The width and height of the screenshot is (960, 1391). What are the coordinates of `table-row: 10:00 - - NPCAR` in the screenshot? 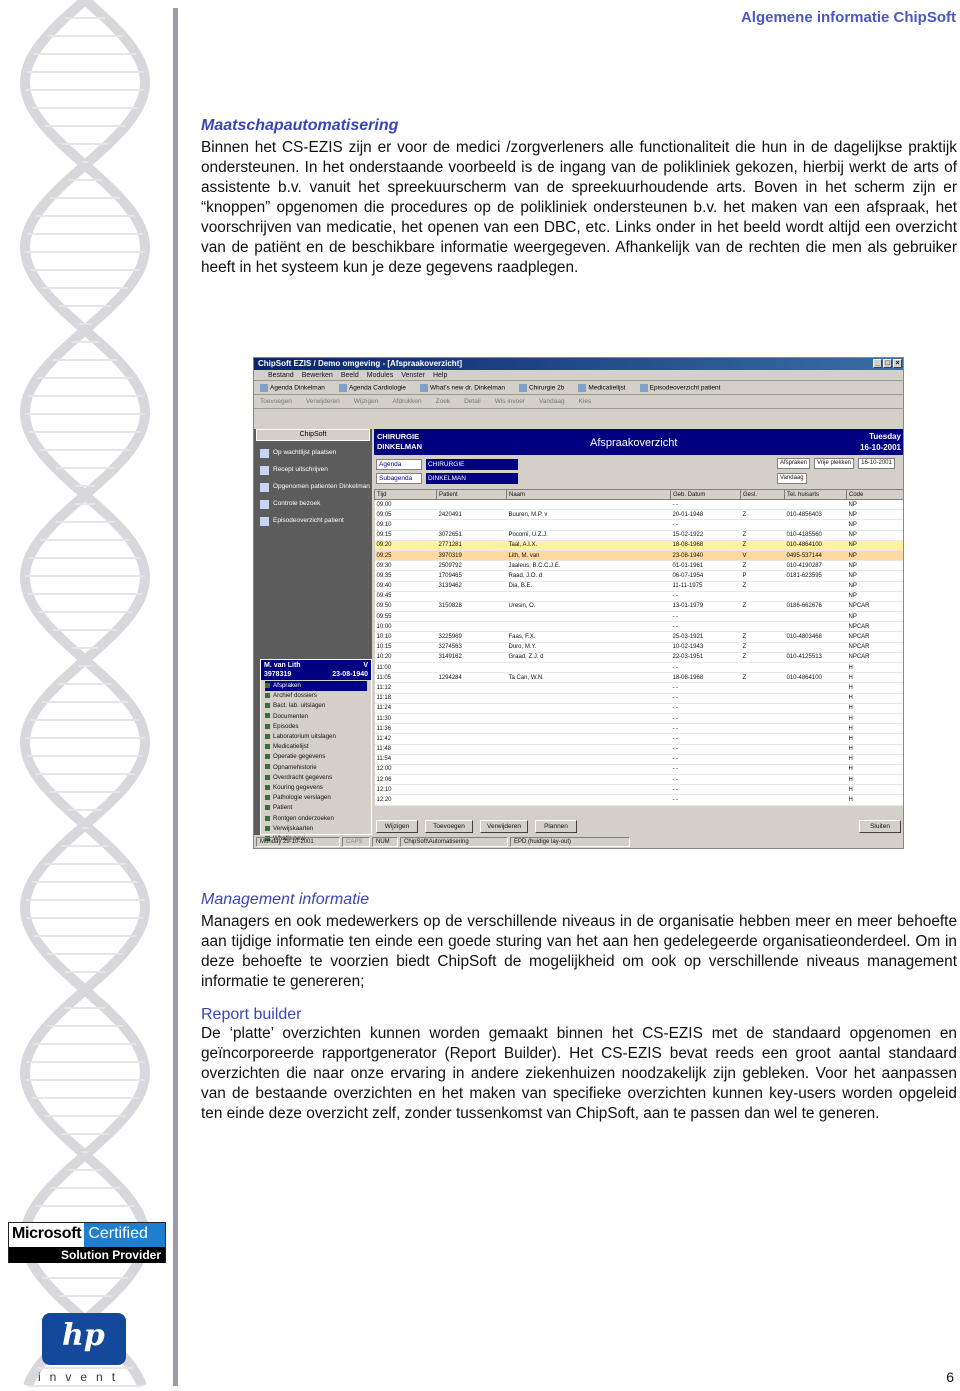 It's located at (638, 627).